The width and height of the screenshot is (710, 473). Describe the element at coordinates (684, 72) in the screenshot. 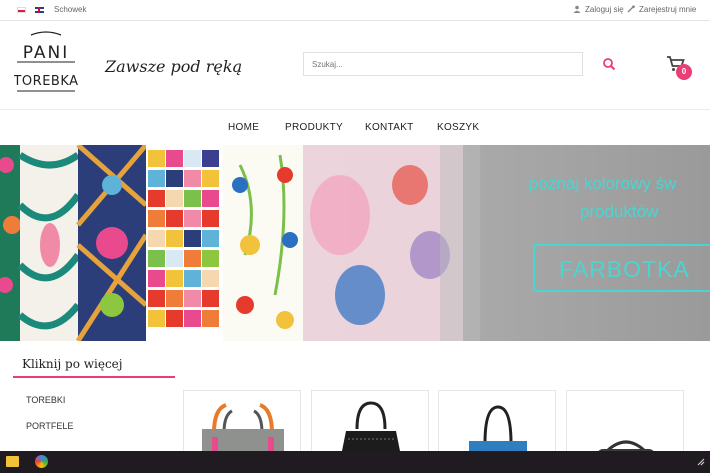

I see `cart-count-badge: 0` at that location.